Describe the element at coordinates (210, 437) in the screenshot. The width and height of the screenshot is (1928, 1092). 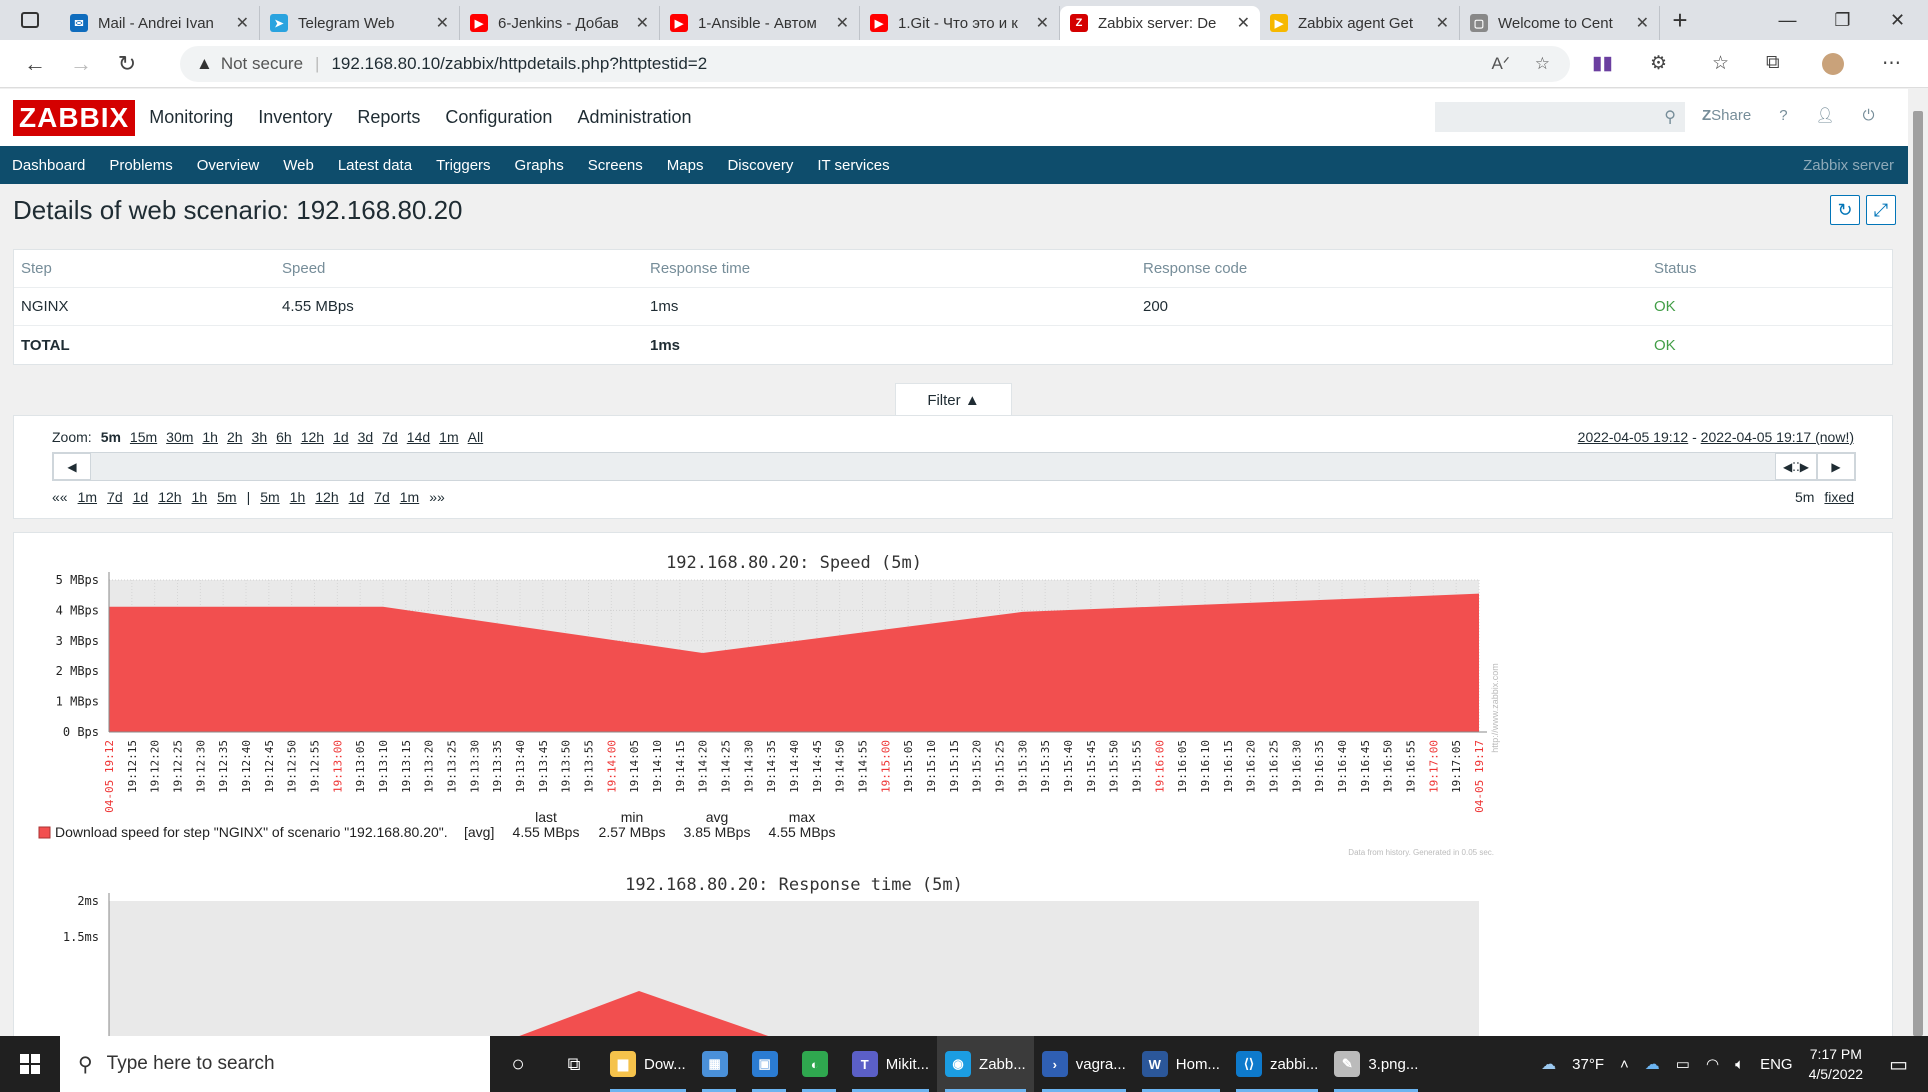
I see `zoom-option: 1h` at that location.